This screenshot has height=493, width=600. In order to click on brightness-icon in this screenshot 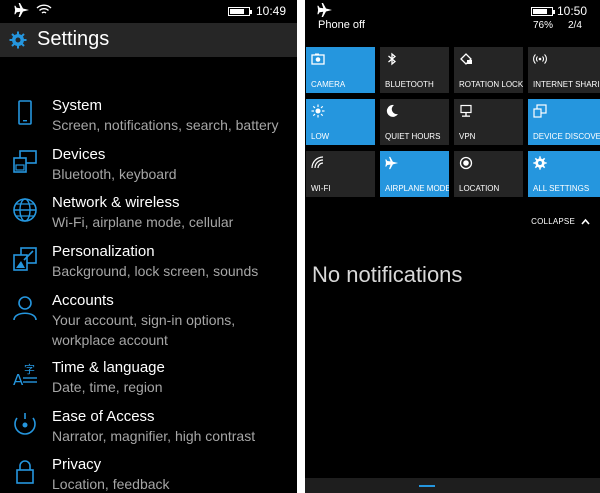, I will do `click(318, 111)`.